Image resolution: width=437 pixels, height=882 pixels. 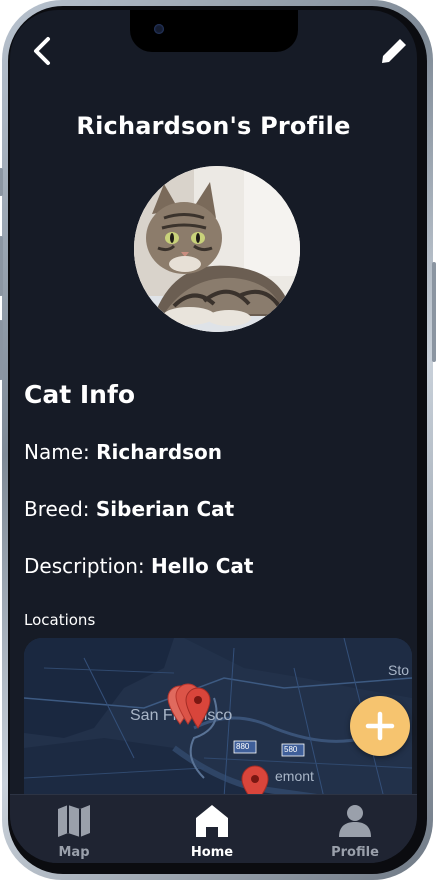 I want to click on highway-580-label: 580, so click(x=291, y=749).